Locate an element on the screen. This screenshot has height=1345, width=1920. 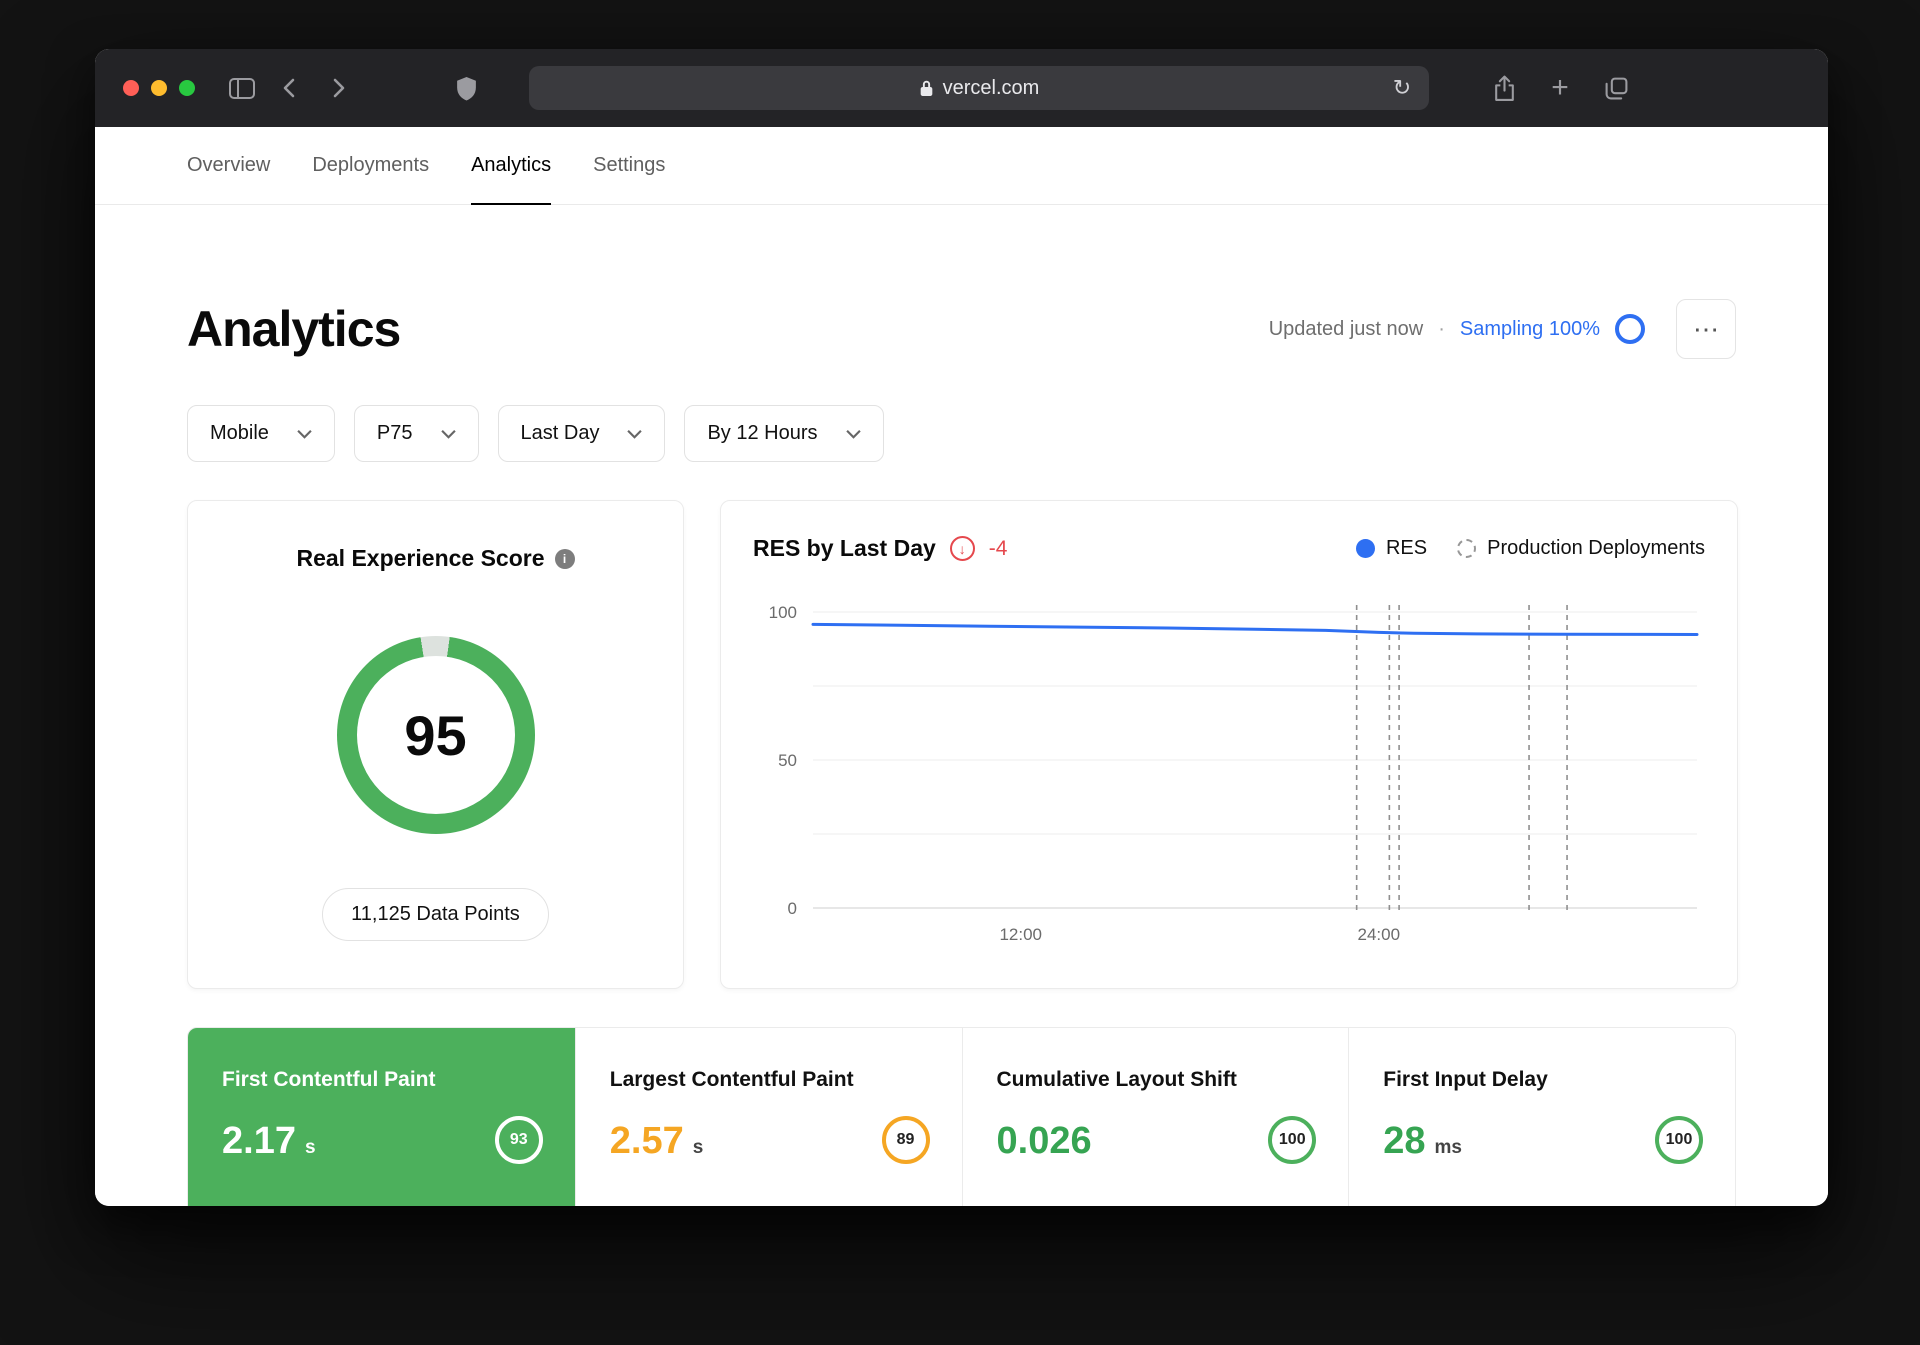
metric-value-row: 28 ms is located at coordinates (1542, 1141).